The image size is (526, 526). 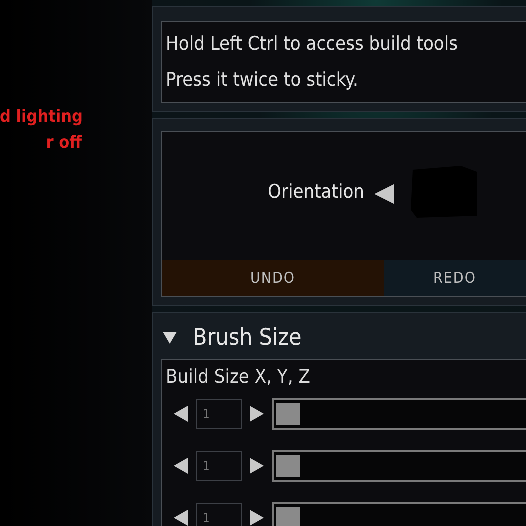 I want to click on warning-text: d lighting, so click(x=41, y=117).